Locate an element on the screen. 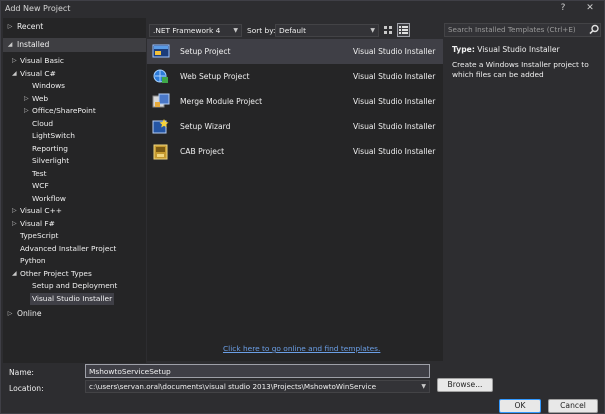  tree-item: Visual Studio Installer is located at coordinates (72, 298).